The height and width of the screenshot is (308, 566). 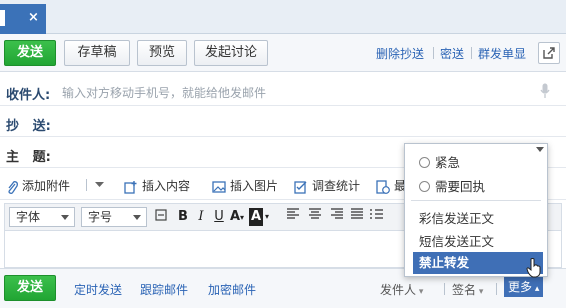 I want to click on font-family-label: 字体, so click(x=28, y=217).